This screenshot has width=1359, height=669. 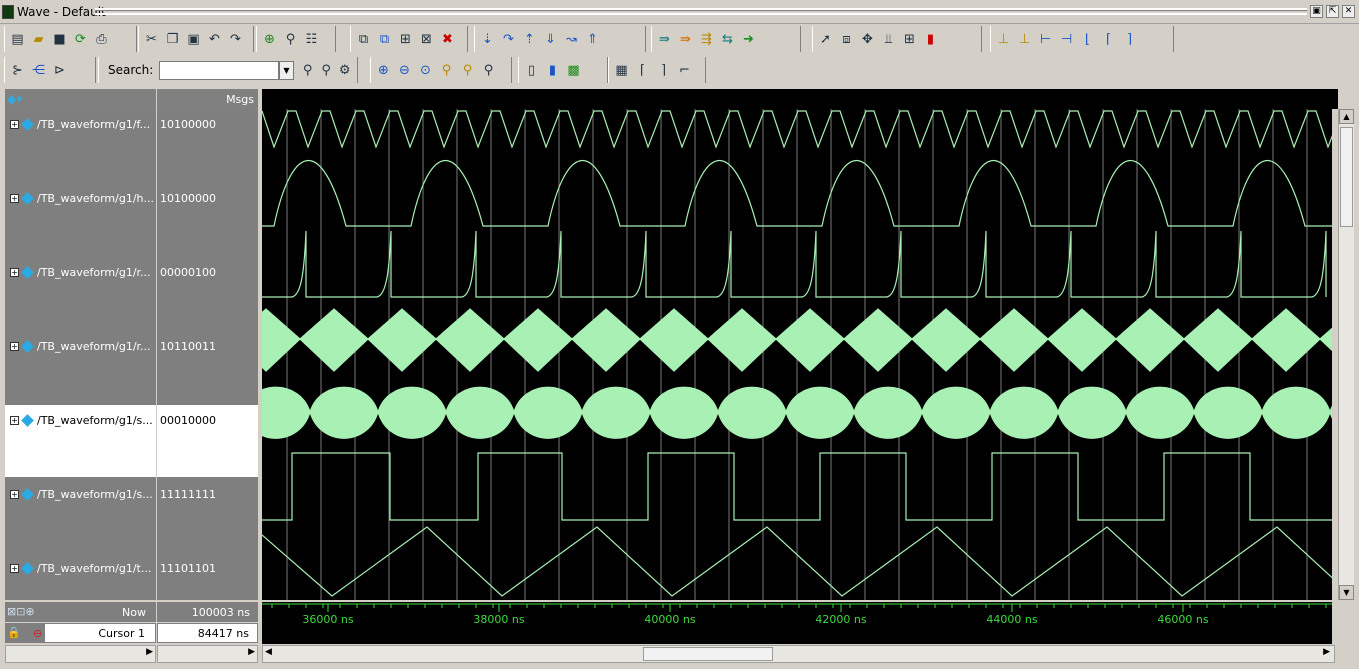 I want to click on cut-icon: ✂, so click(x=151, y=39).